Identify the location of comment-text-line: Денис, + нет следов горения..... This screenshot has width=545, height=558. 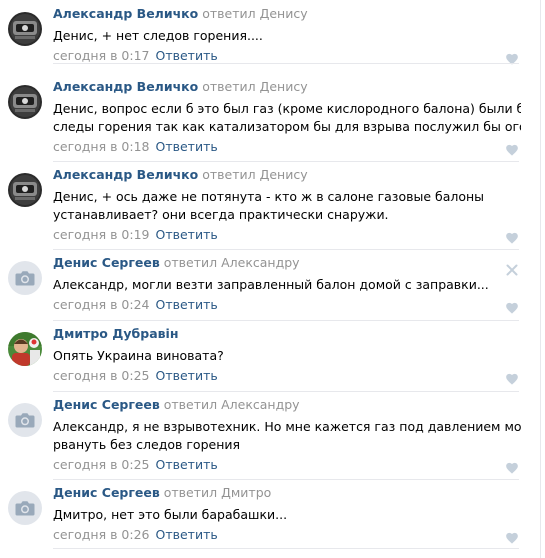
(158, 35).